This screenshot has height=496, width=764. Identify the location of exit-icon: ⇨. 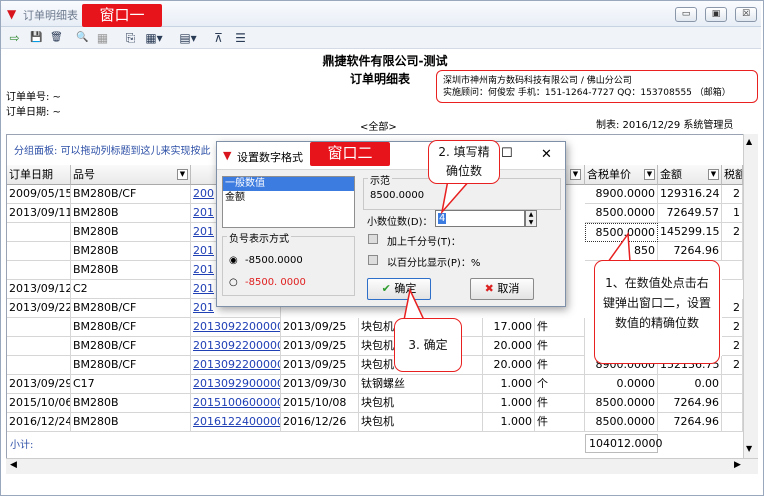
(14, 38).